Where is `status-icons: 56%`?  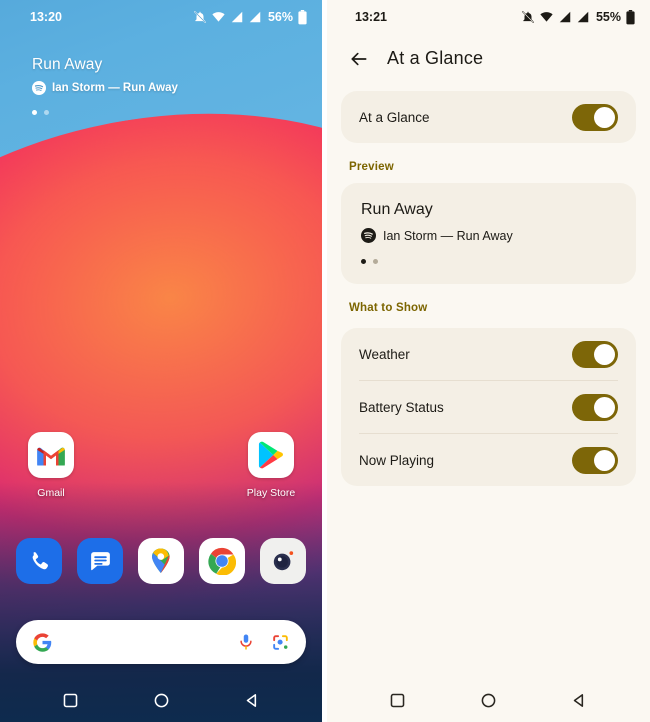 status-icons: 56% is located at coordinates (250, 17).